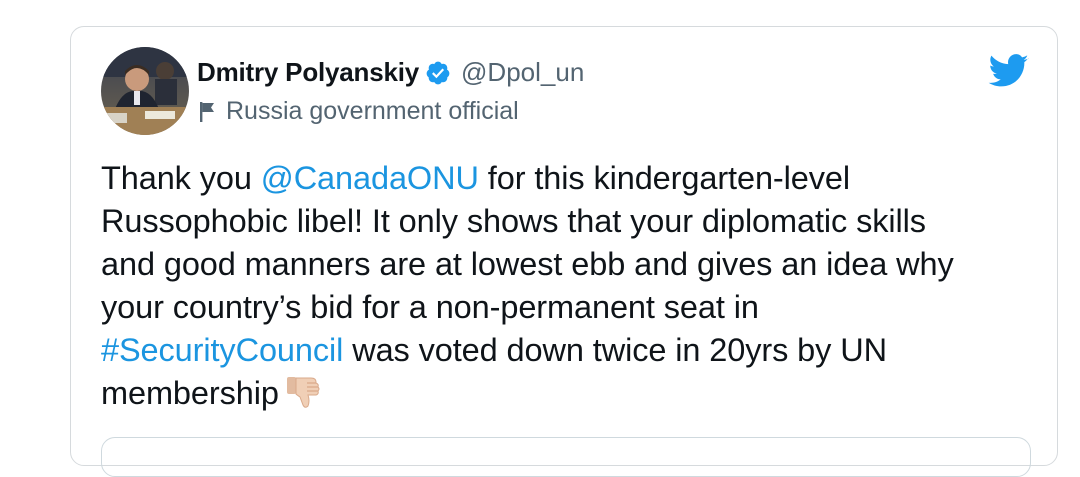 This screenshot has width=1080, height=477. I want to click on tweet-text-segment: membership, so click(190, 393).